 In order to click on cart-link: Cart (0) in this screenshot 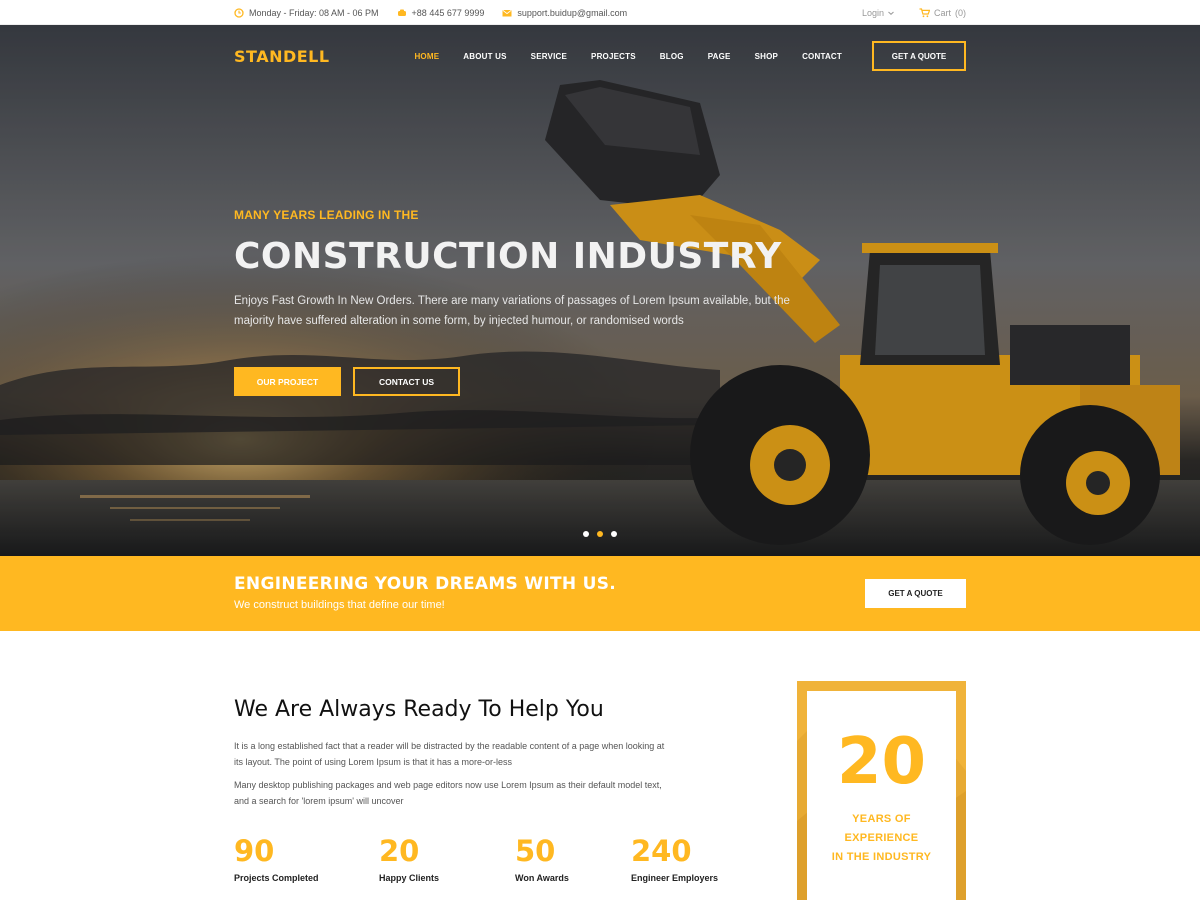, I will do `click(942, 13)`.